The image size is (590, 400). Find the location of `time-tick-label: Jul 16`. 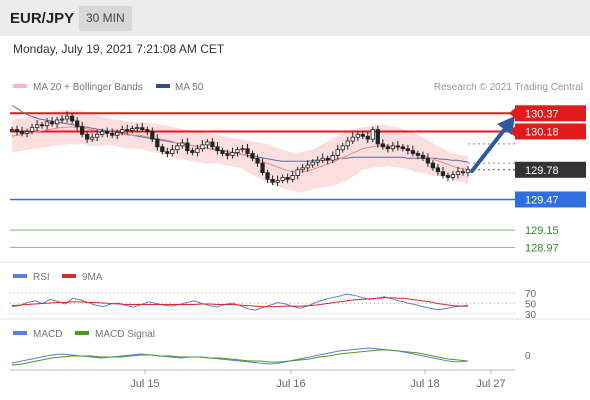

time-tick-label: Jul 16 is located at coordinates (290, 384).